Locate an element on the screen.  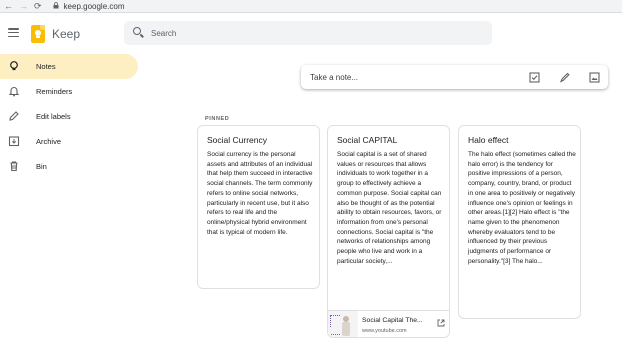
open-link-icon is located at coordinates (441, 320).